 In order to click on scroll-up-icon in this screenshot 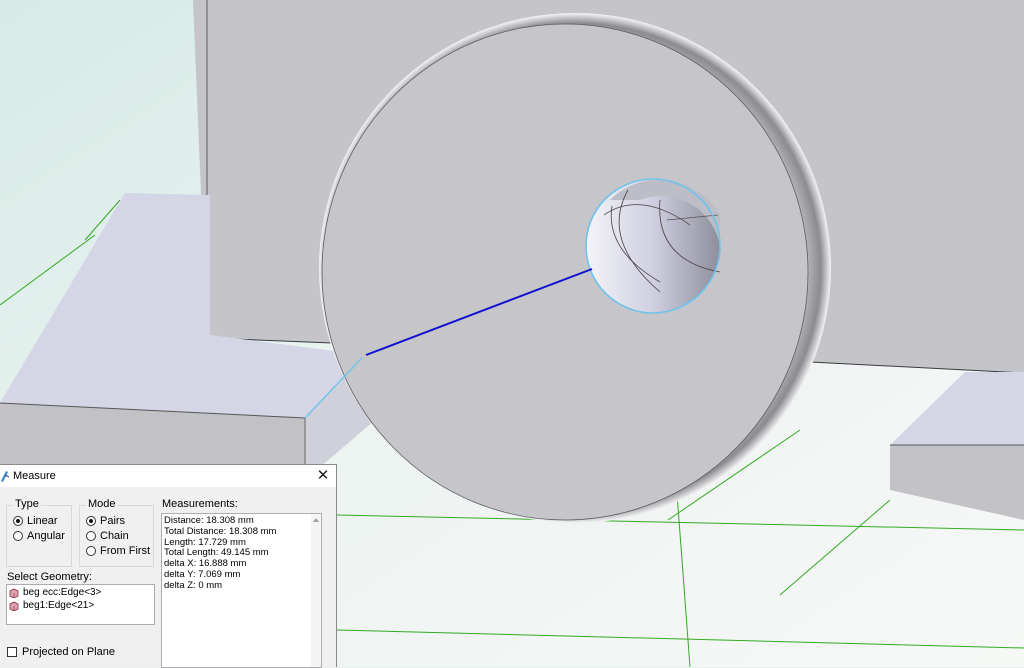, I will do `click(316, 520)`.